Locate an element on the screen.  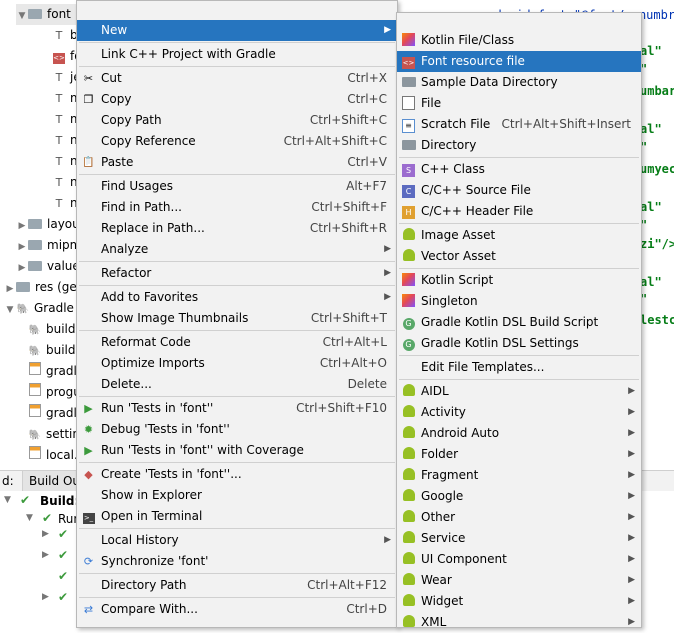
menu-item-show-in-explorer: Show in Explorer is located at coordinates (237, 495).